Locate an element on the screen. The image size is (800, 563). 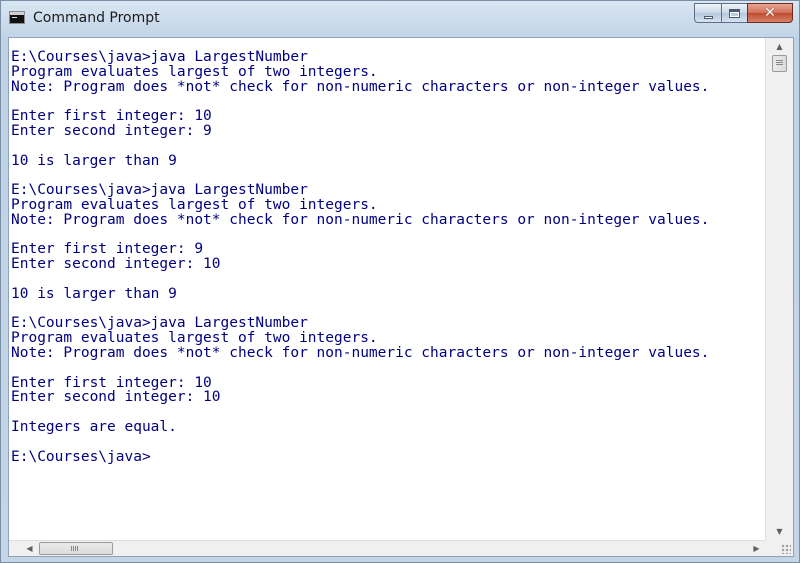
horizontal-scroll-thumb is located at coordinates (76, 548).